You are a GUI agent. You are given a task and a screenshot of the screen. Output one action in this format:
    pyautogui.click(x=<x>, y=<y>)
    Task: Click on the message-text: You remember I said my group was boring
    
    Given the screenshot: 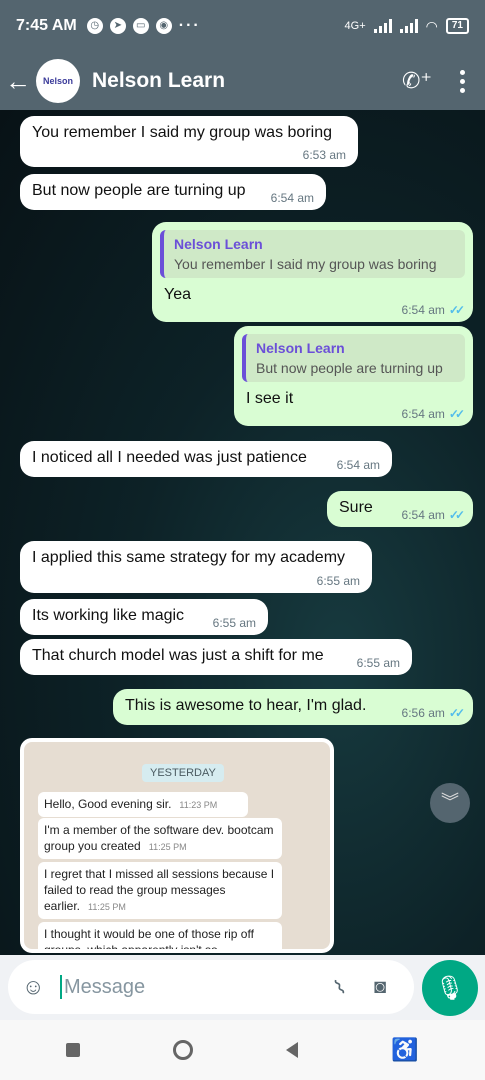 What is the action you would take?
    pyautogui.click(x=182, y=132)
    